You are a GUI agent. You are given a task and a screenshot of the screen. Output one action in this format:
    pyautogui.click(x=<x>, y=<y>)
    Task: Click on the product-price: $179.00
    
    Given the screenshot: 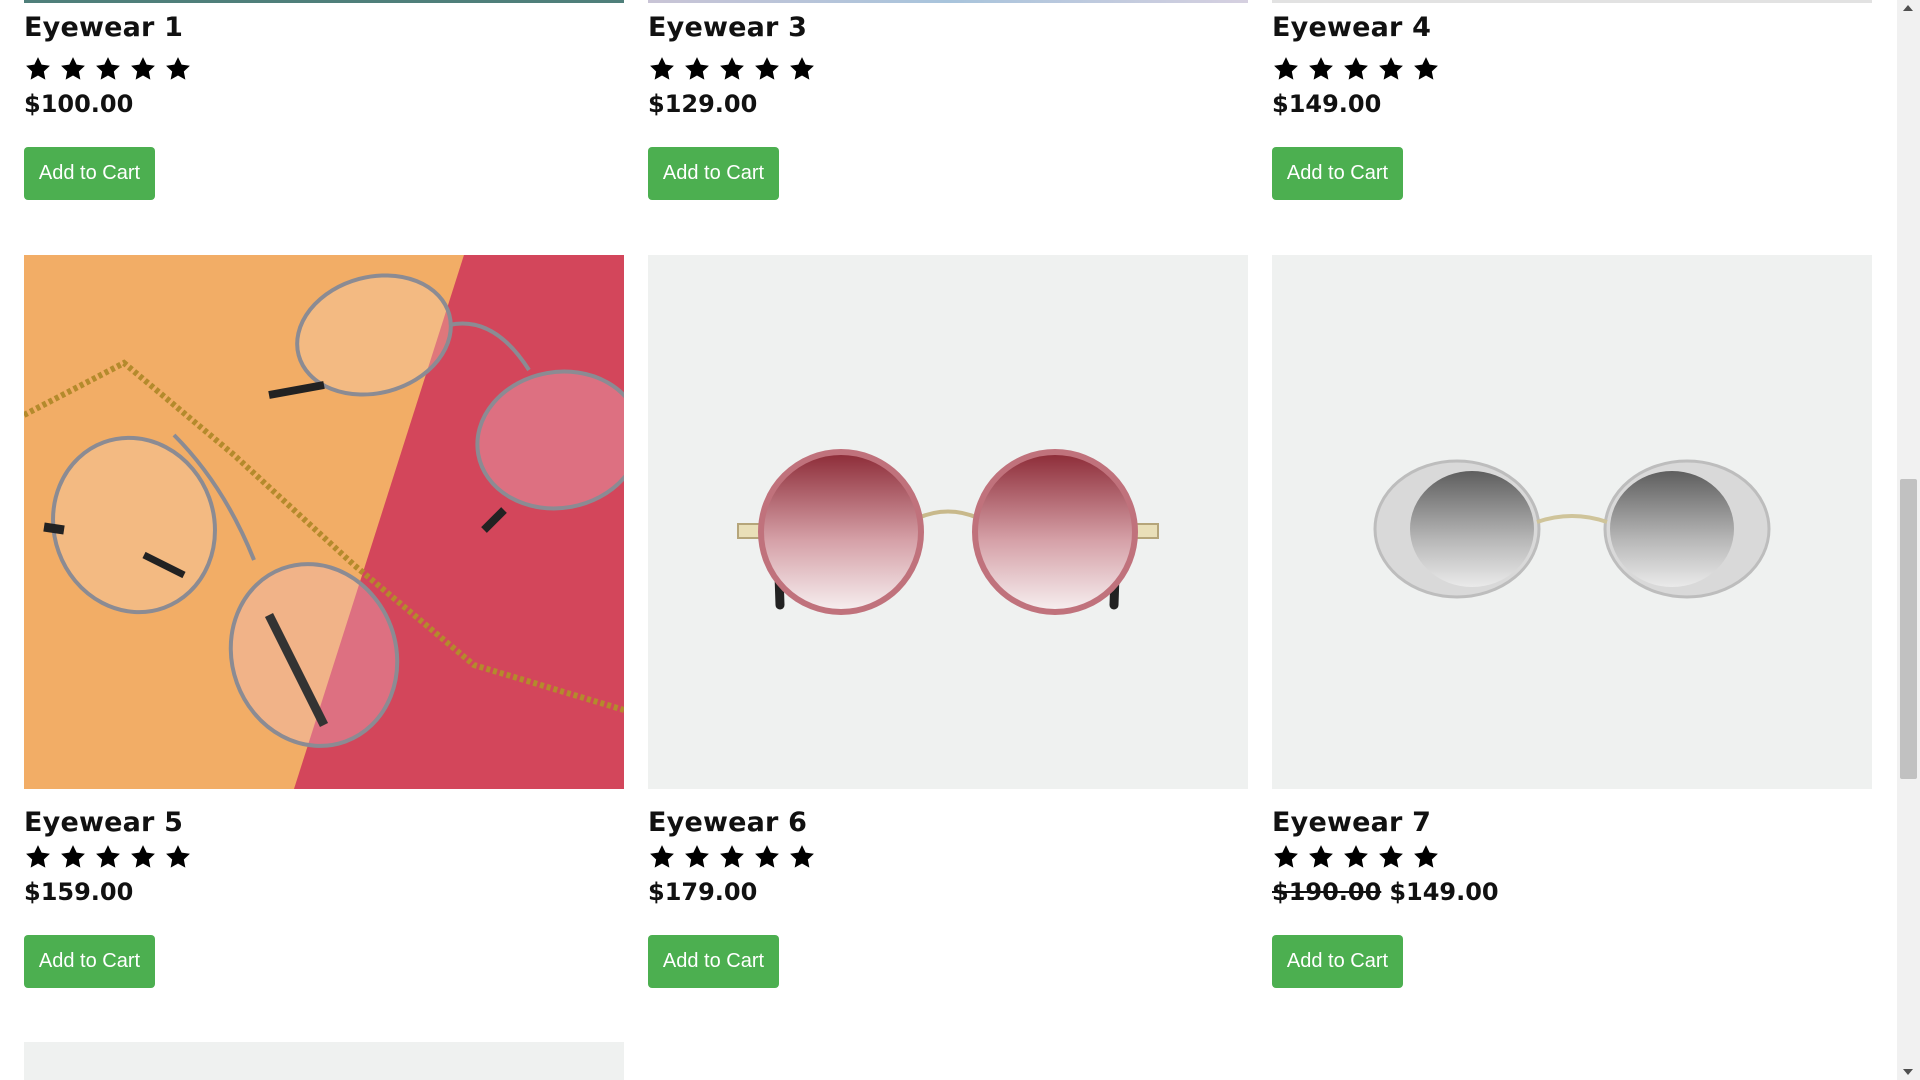 What is the action you would take?
    pyautogui.click(x=703, y=892)
    